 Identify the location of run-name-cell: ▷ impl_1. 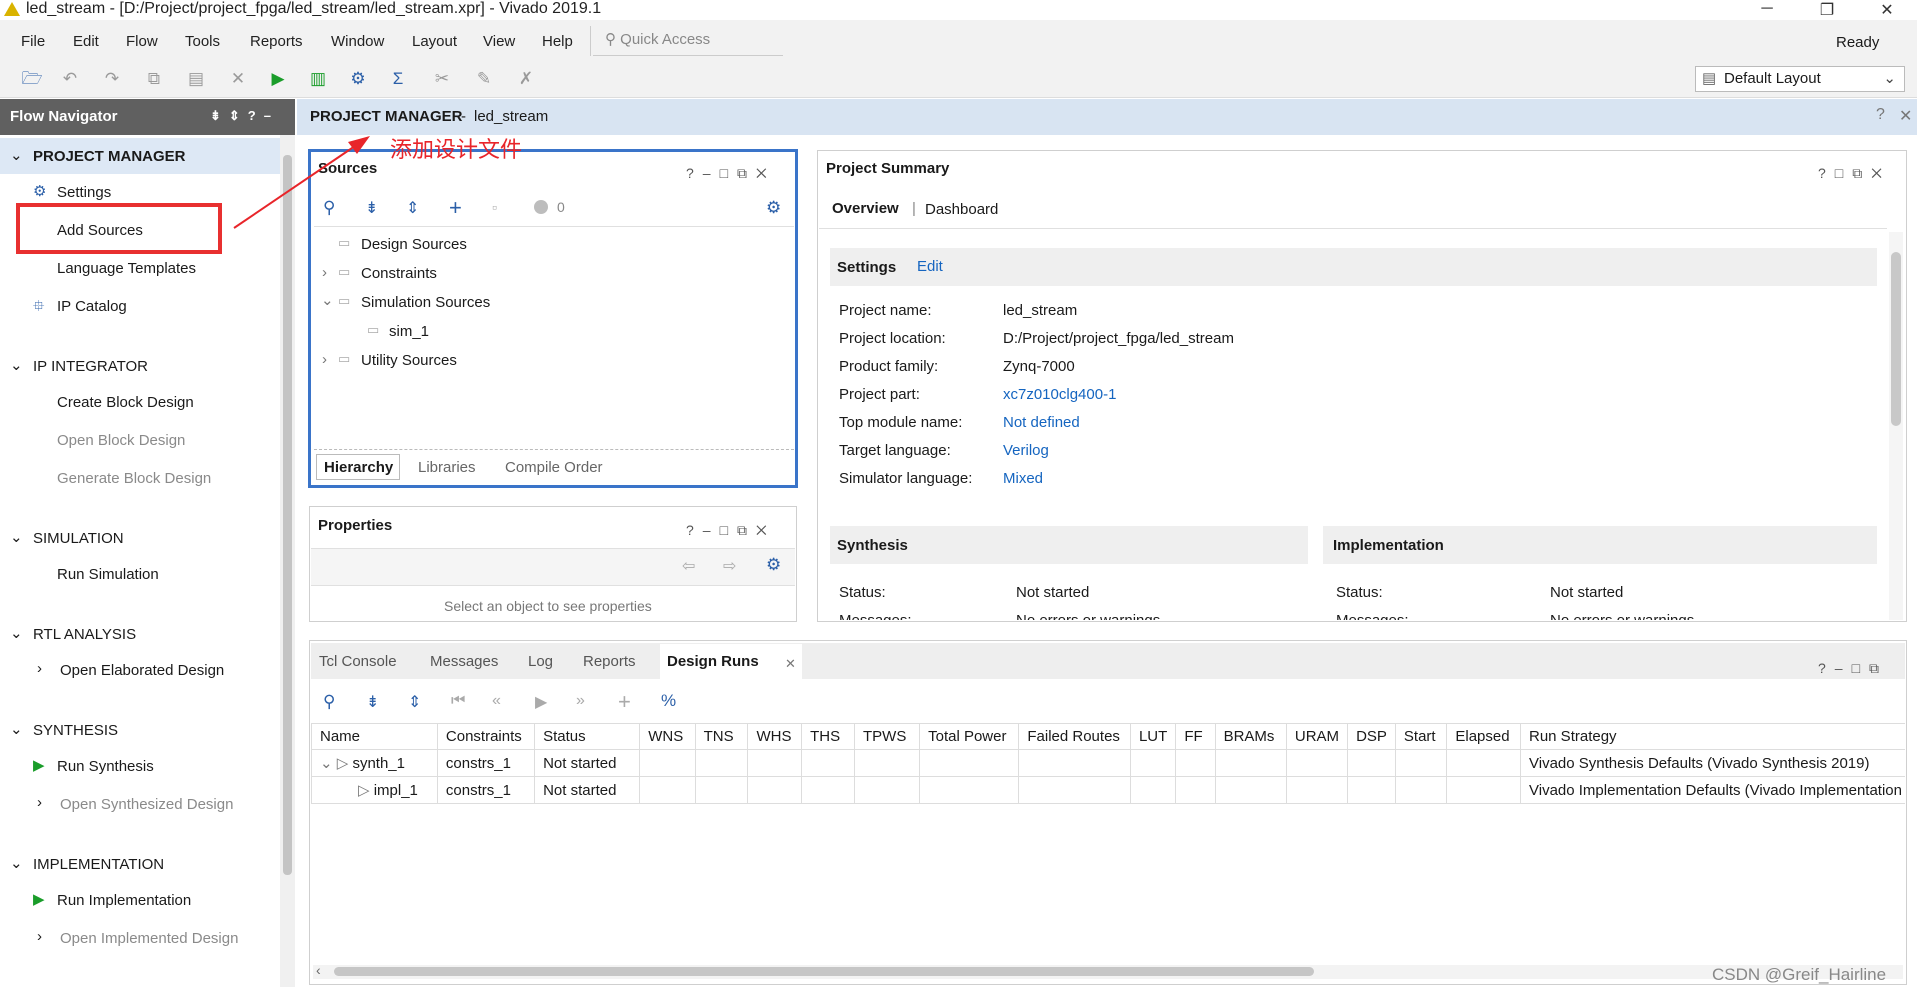
(374, 790).